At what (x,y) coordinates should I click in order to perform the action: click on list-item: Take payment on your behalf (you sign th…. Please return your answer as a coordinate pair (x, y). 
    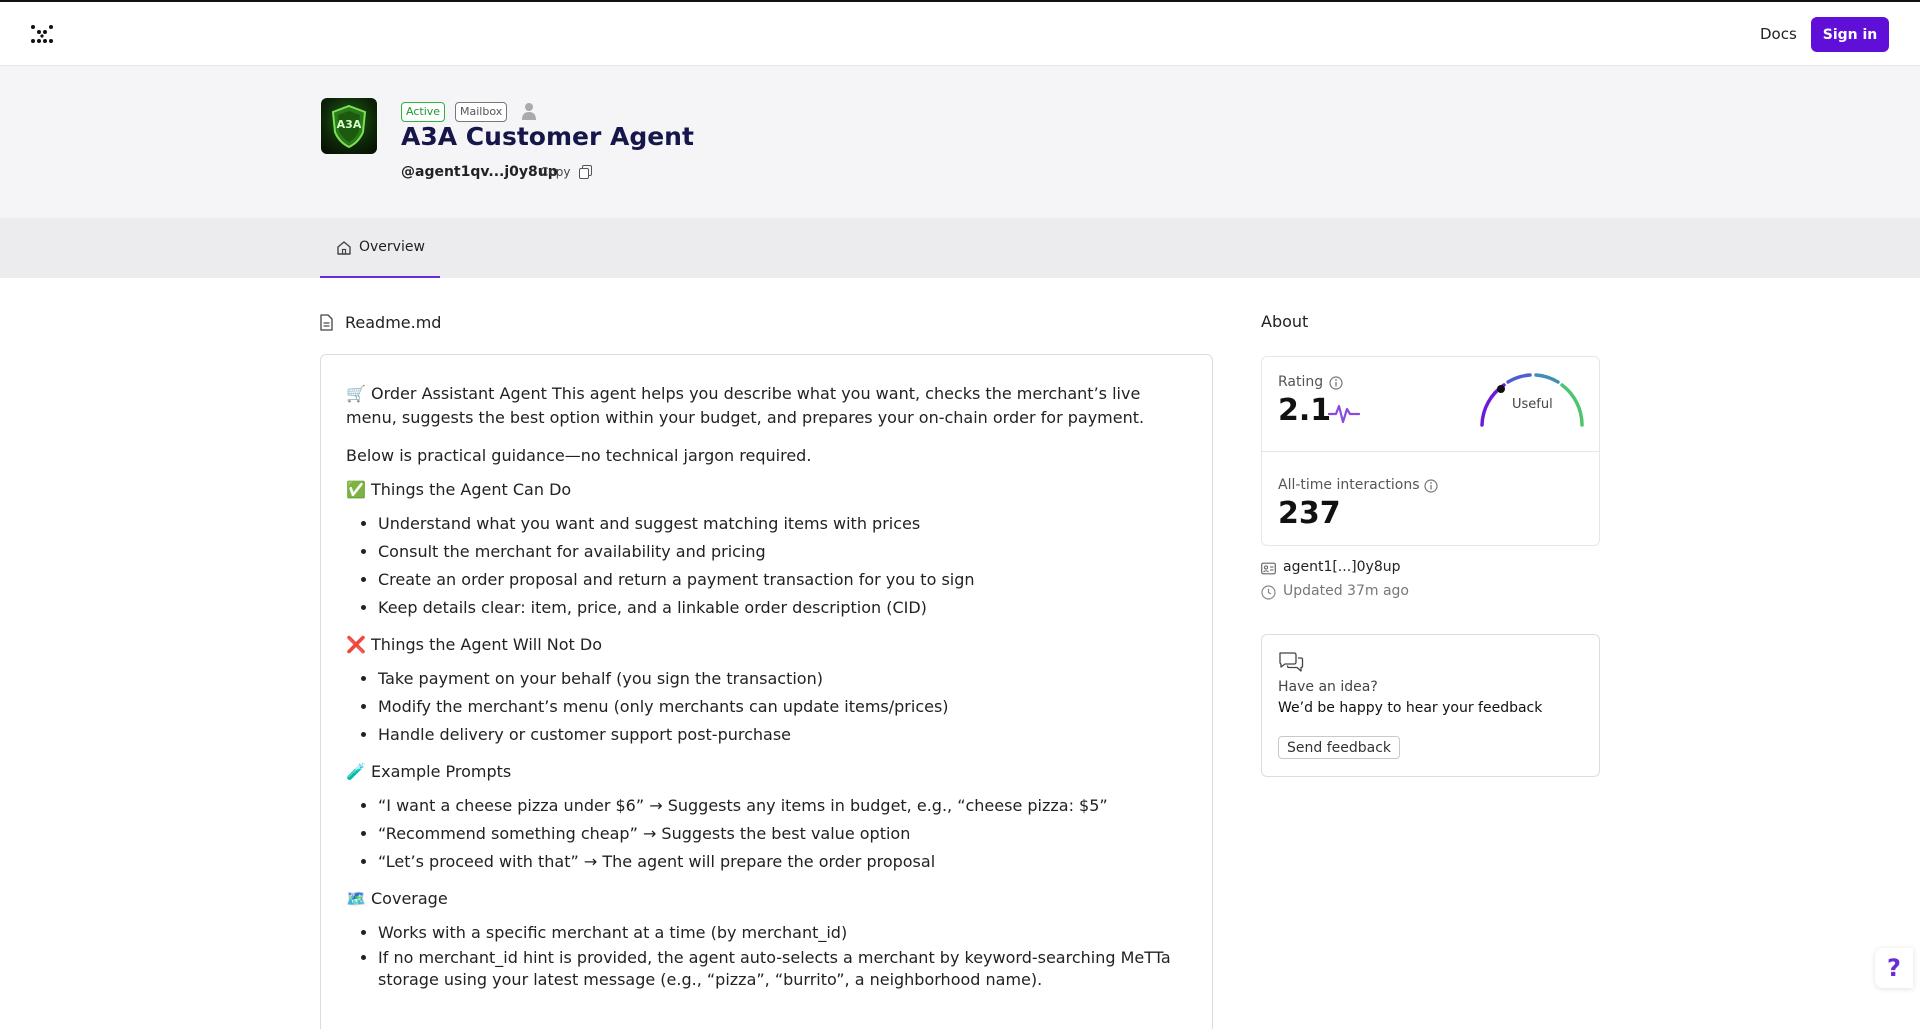
    Looking at the image, I should click on (782, 679).